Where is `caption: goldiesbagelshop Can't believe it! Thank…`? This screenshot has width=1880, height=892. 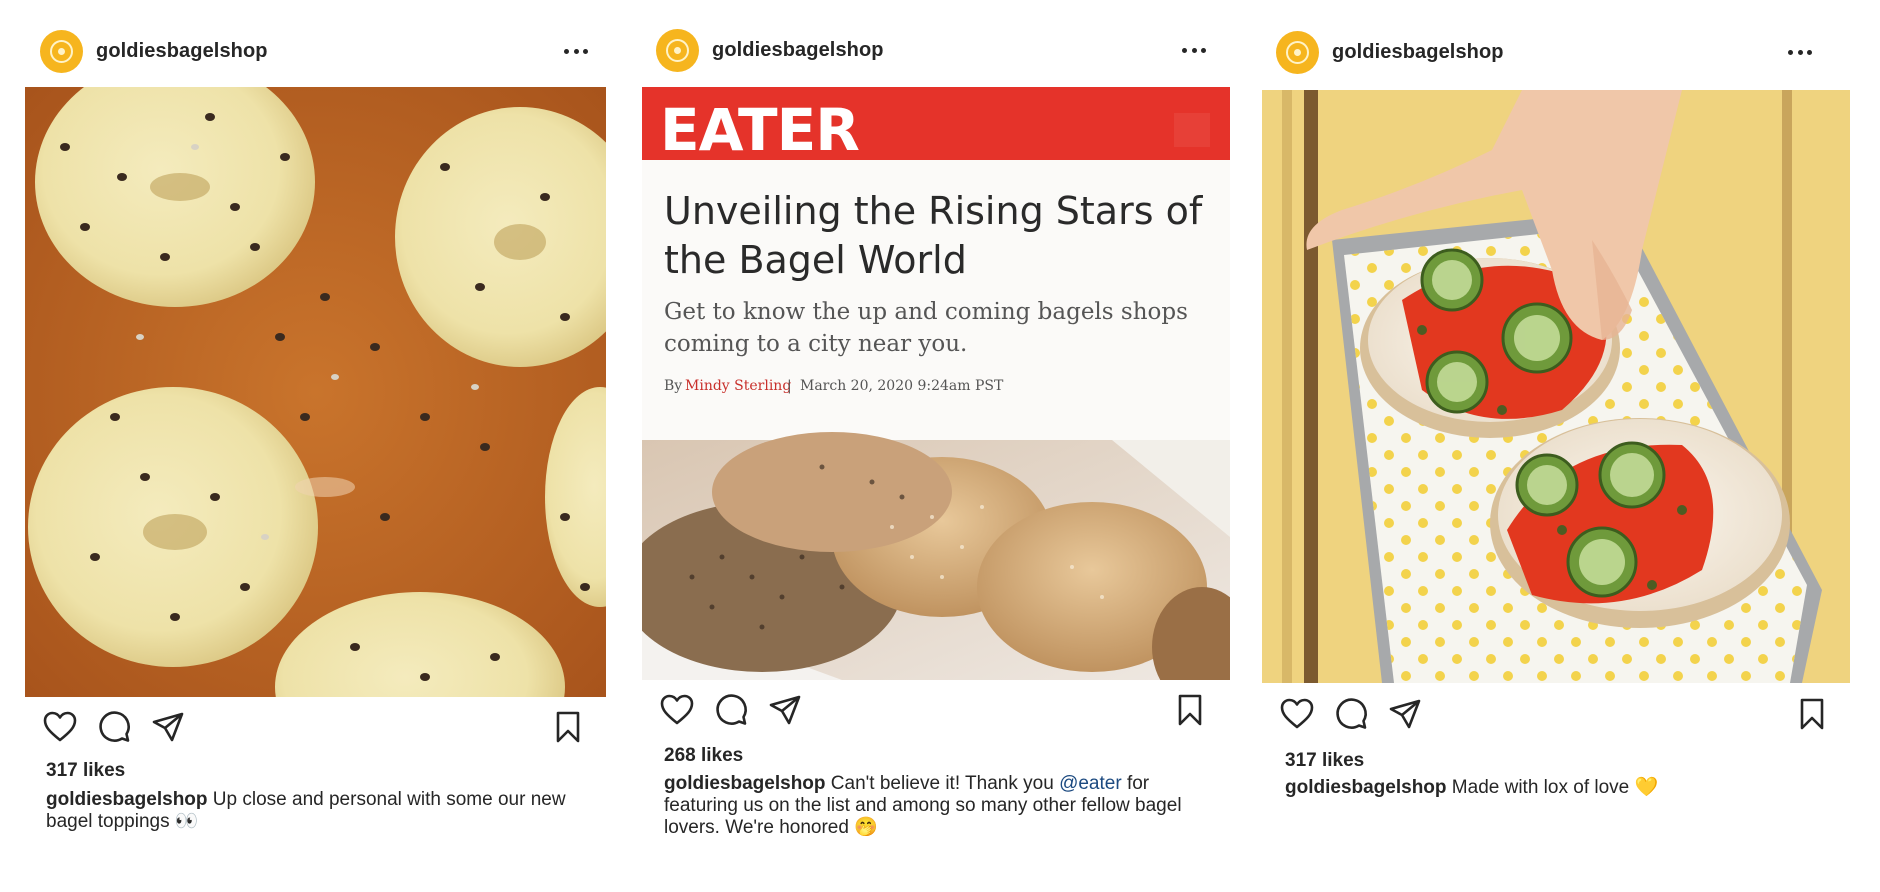 caption: goldiesbagelshop Can't believe it! Thank… is located at coordinates (938, 806).